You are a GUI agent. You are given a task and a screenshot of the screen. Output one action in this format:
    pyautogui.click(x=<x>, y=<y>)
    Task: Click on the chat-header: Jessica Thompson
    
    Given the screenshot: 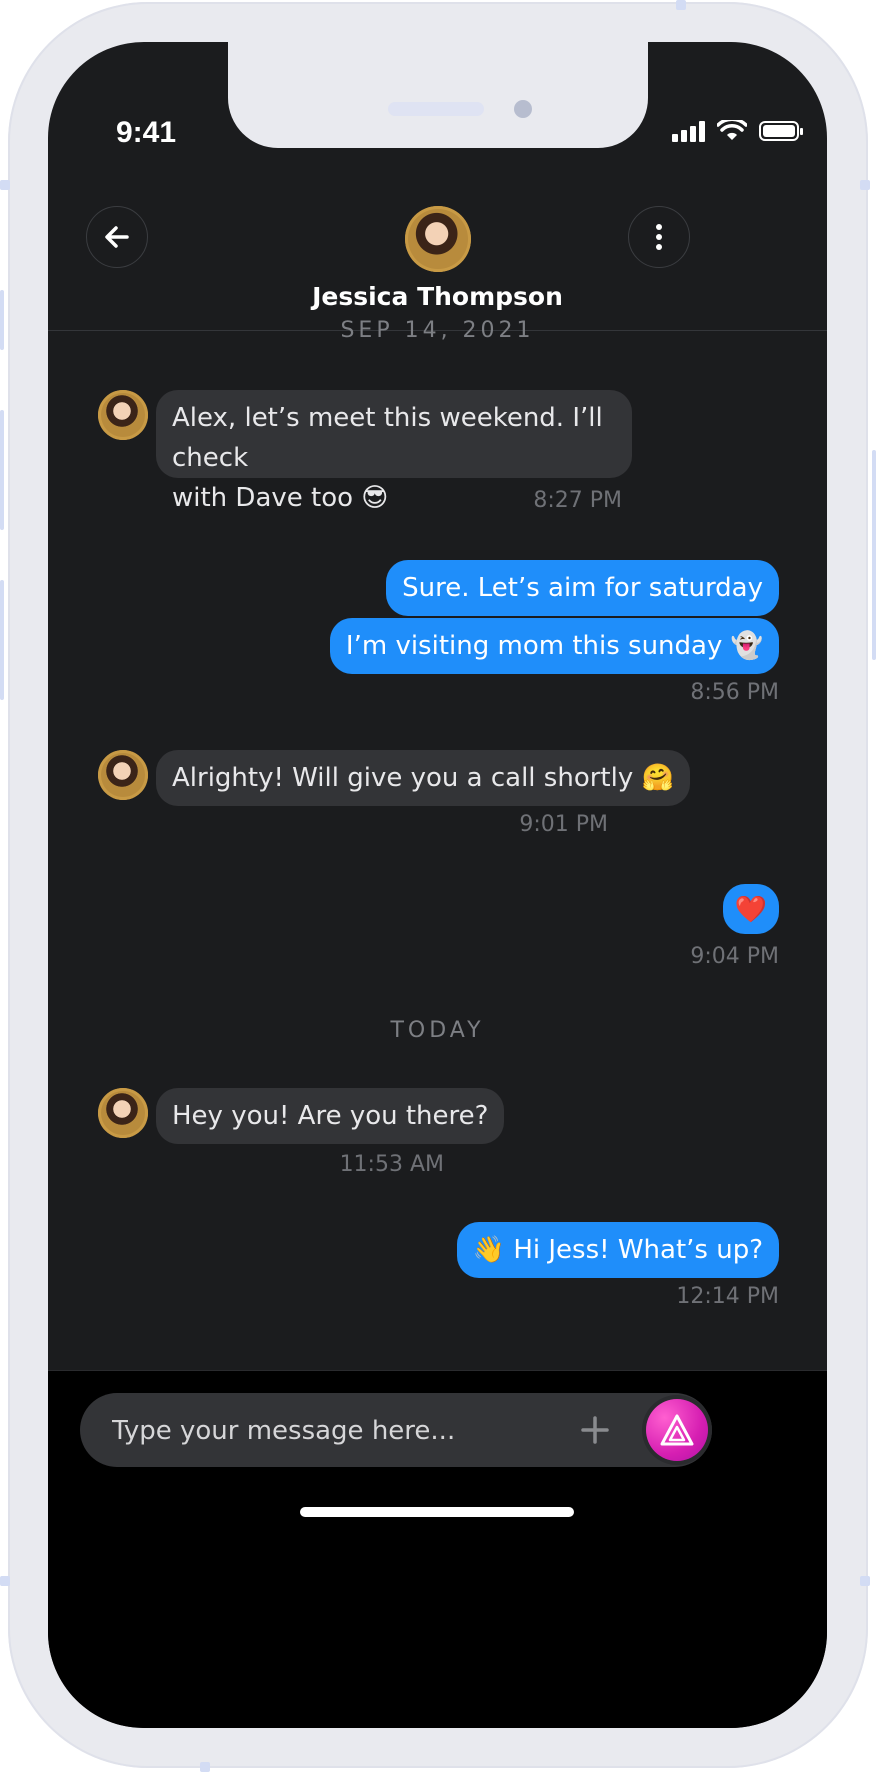 What is the action you would take?
    pyautogui.click(x=437, y=256)
    